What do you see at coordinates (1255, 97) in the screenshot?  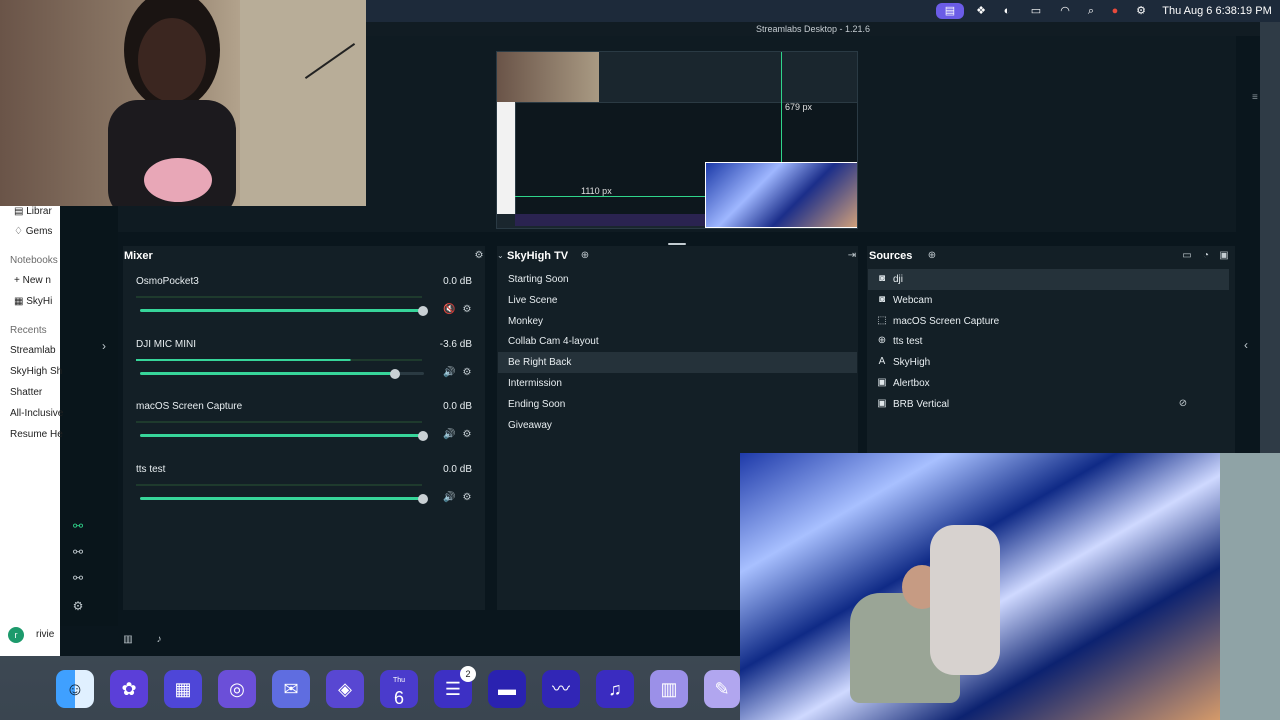 I see `menu-icon: ≡` at bounding box center [1255, 97].